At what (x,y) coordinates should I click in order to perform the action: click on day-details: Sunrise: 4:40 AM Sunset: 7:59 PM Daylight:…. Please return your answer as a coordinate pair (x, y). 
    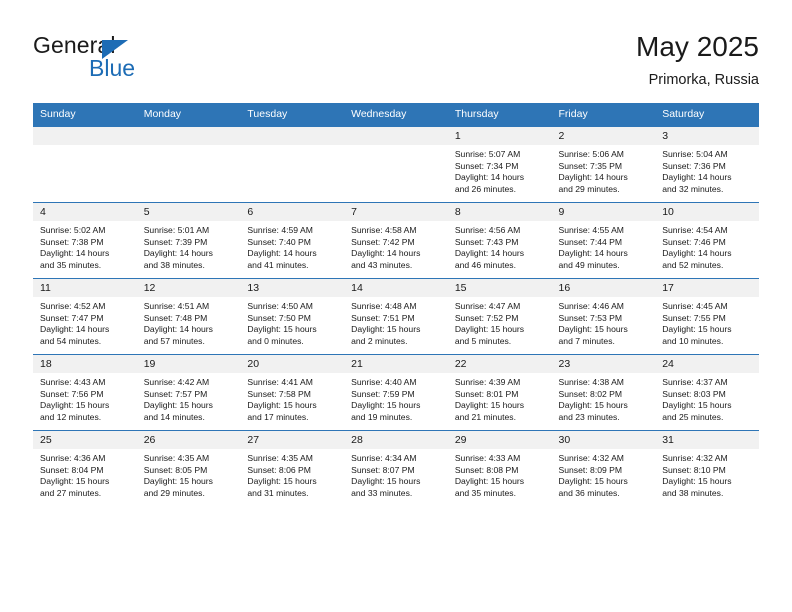
    Looking at the image, I should click on (396, 398).